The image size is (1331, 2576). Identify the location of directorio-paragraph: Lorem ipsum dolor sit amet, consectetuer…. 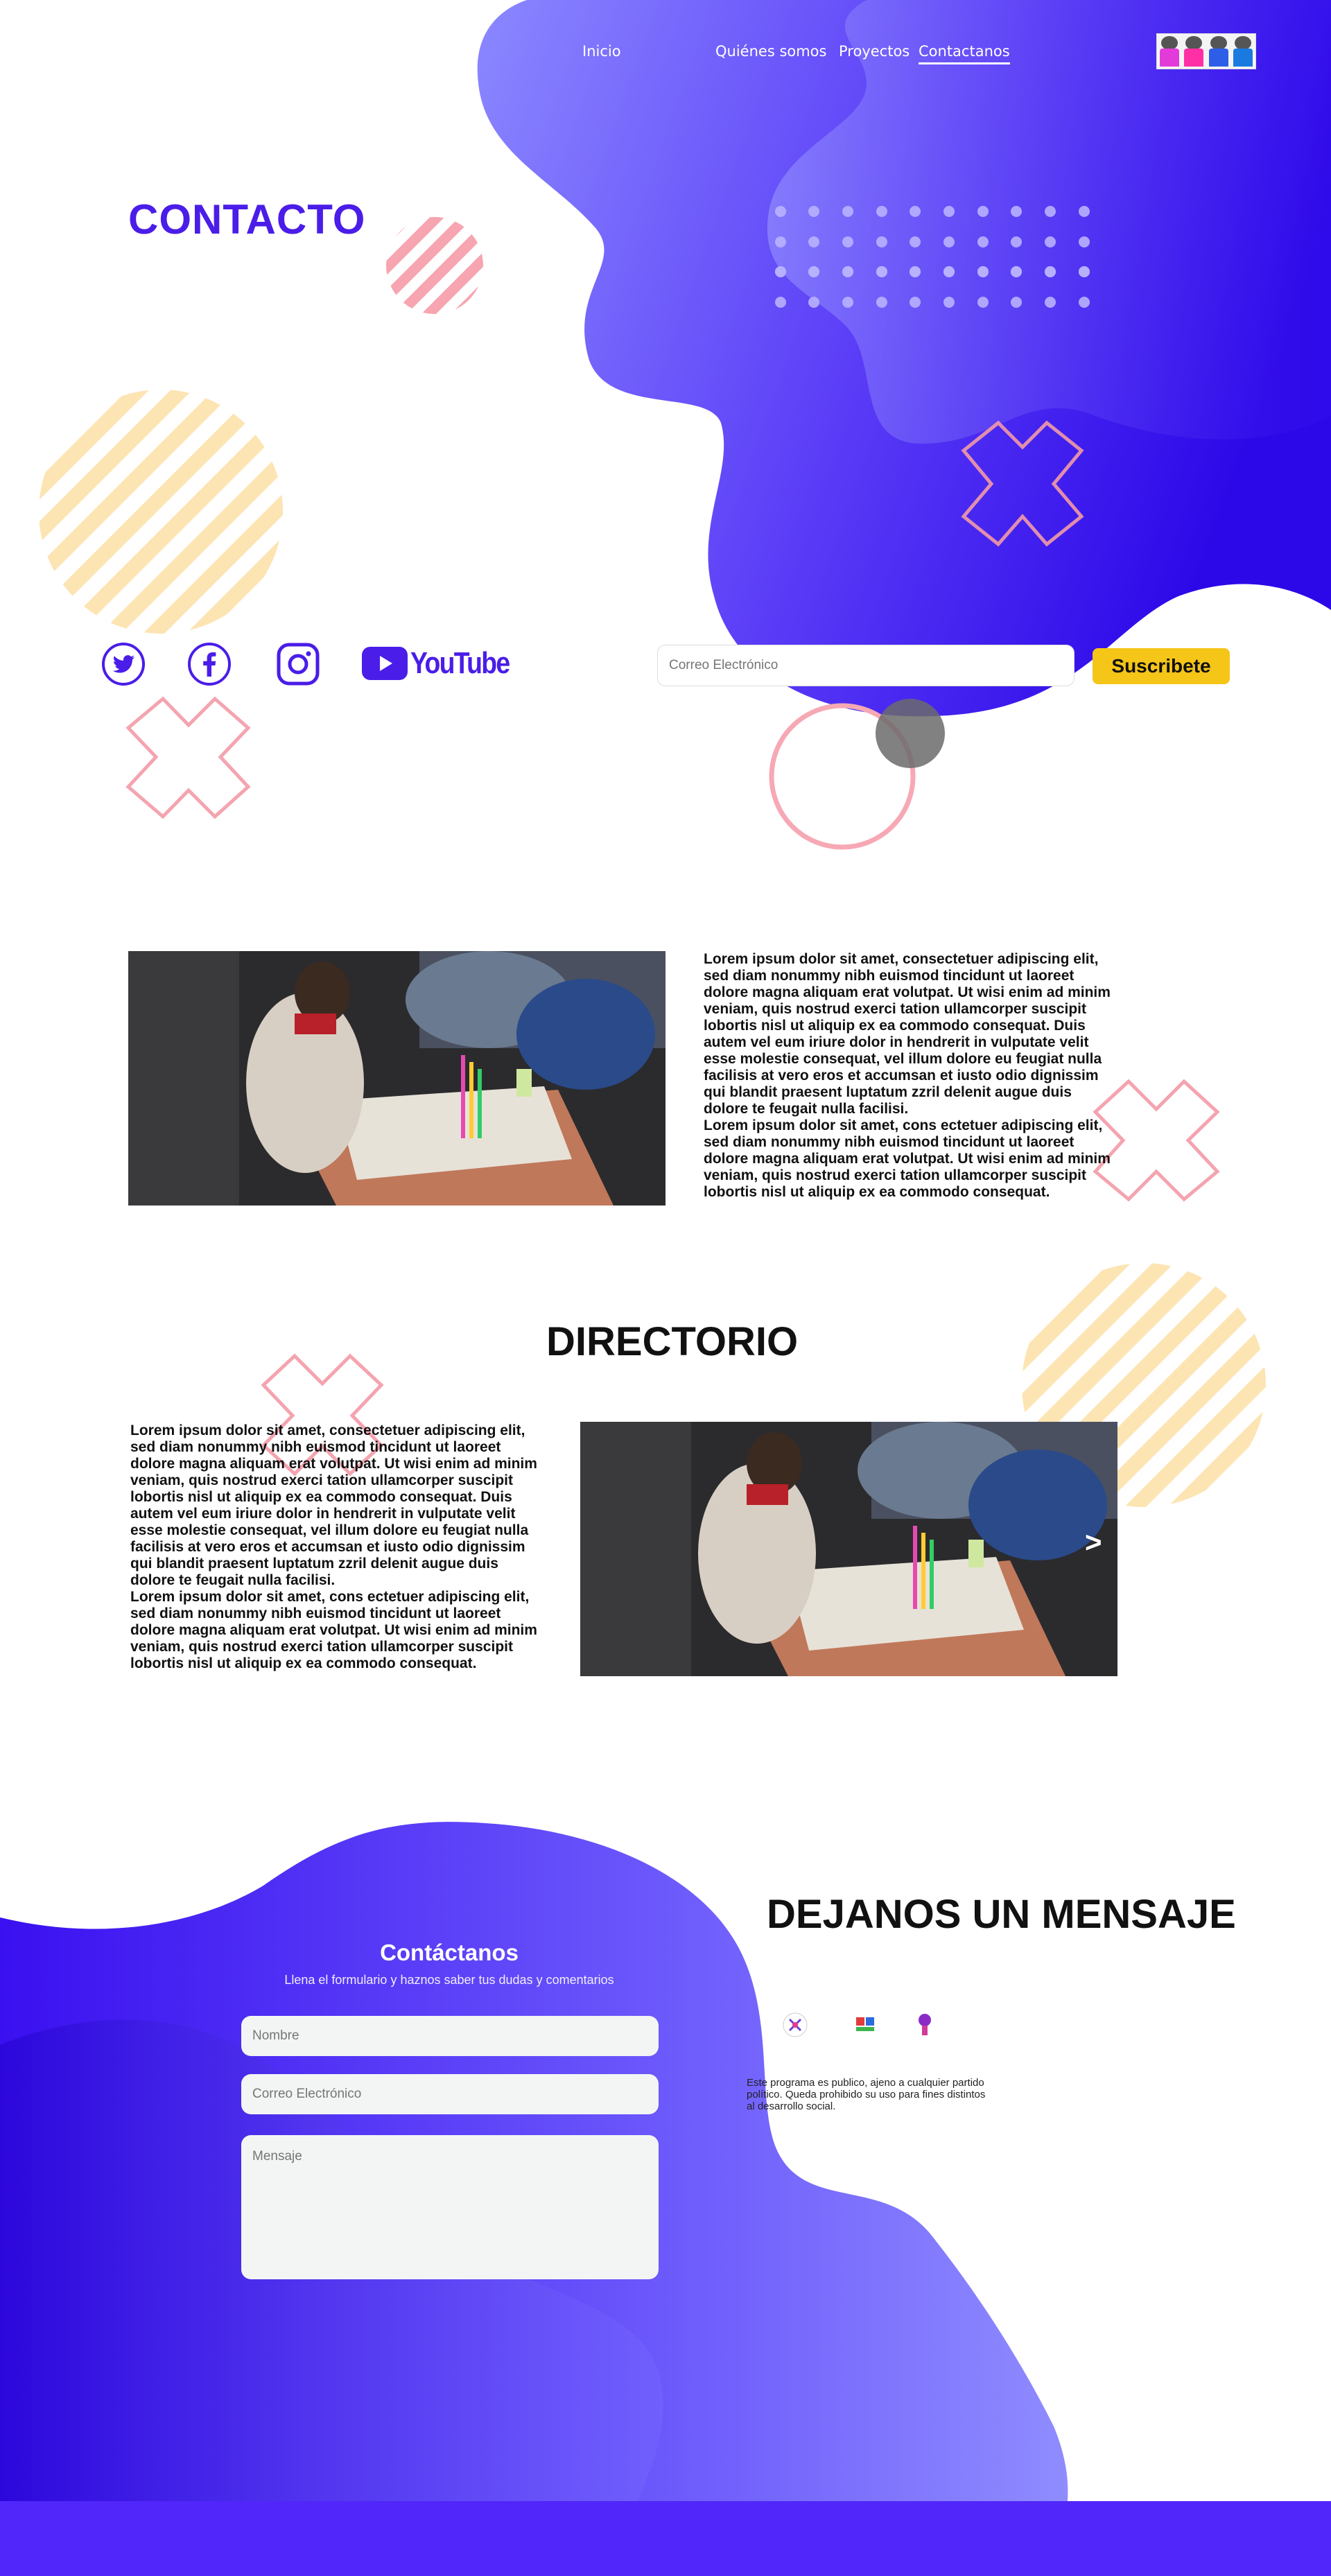
(333, 1546).